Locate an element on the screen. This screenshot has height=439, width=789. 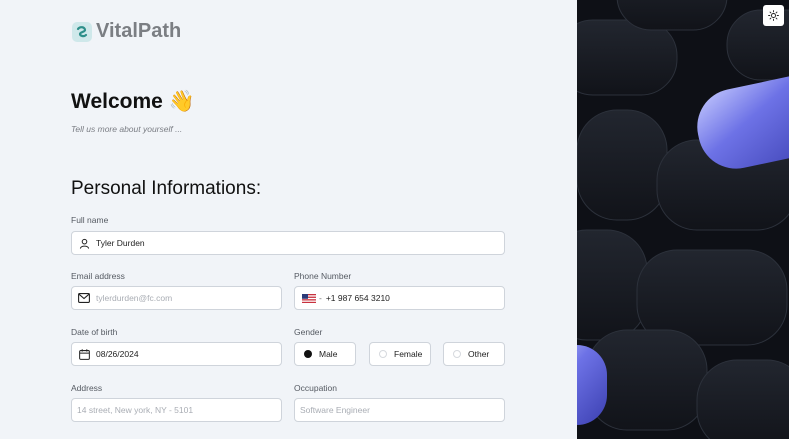
phone-label: Phone Number is located at coordinates (323, 276).